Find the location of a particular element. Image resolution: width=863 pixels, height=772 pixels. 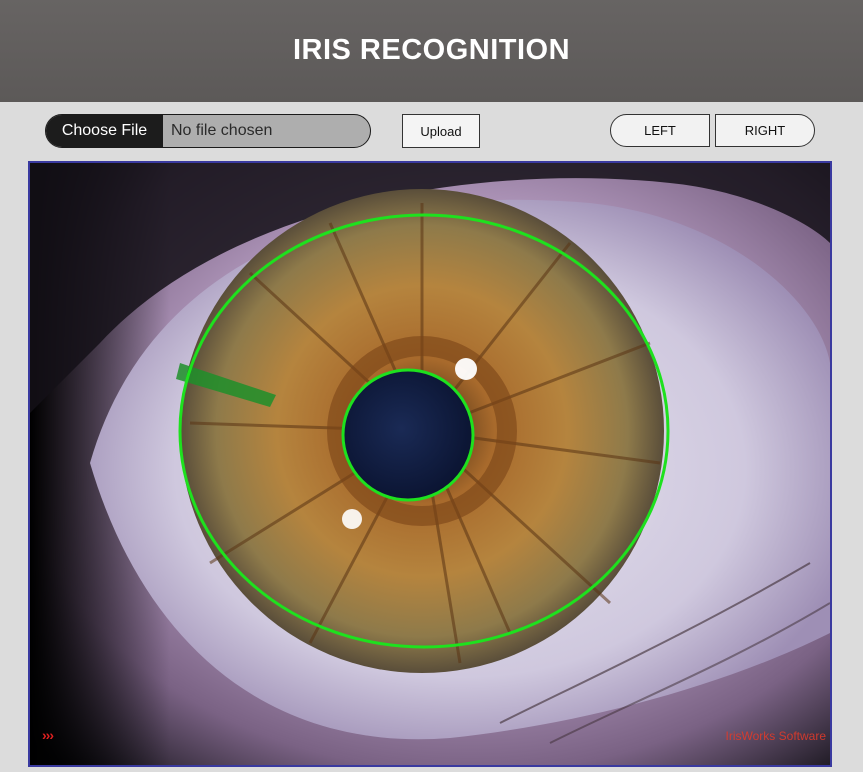

left-eye-button: LEFT is located at coordinates (660, 130).